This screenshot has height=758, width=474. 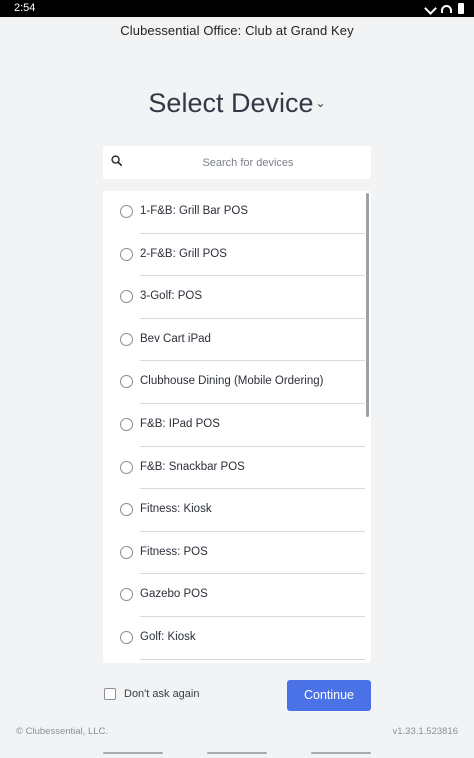 I want to click on version-text: v1.33.1.523816, so click(x=425, y=731).